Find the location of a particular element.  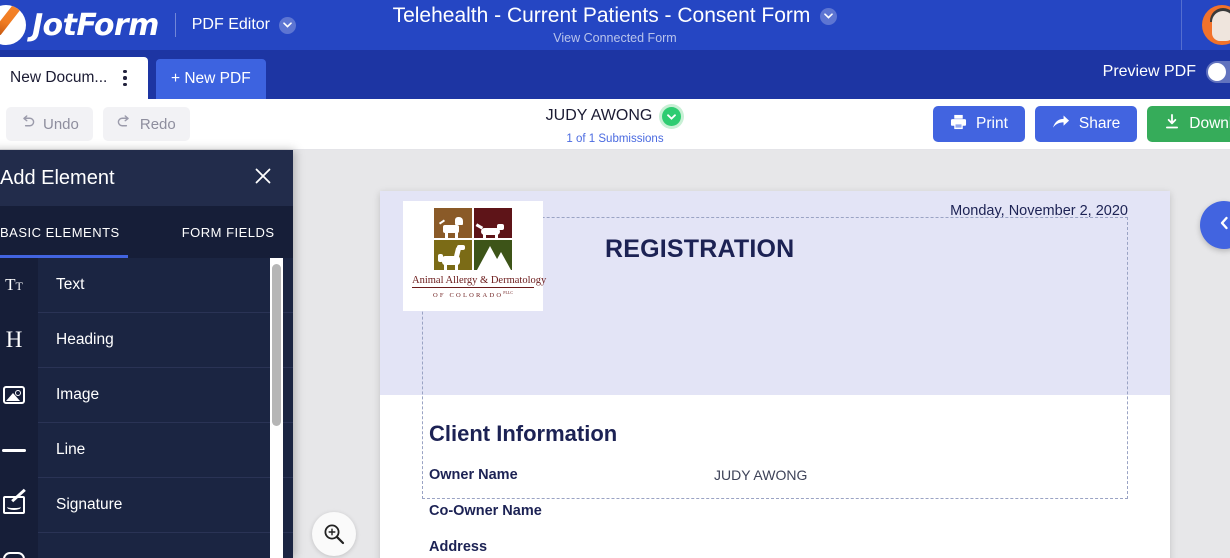

print-label: Print is located at coordinates (992, 123).